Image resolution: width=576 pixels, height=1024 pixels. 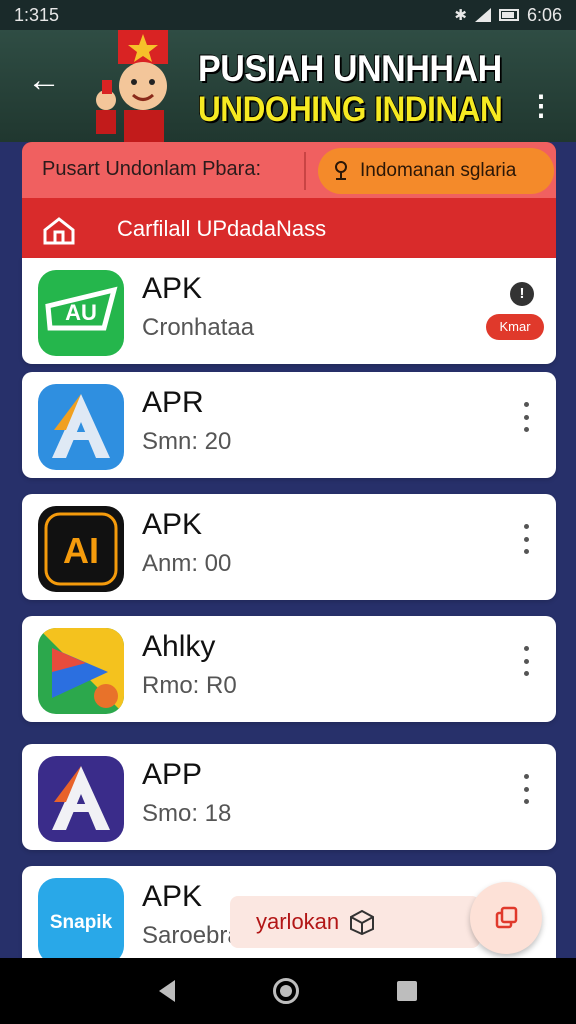 What do you see at coordinates (298, 921) in the screenshot?
I see `promo-label: yarlokan` at bounding box center [298, 921].